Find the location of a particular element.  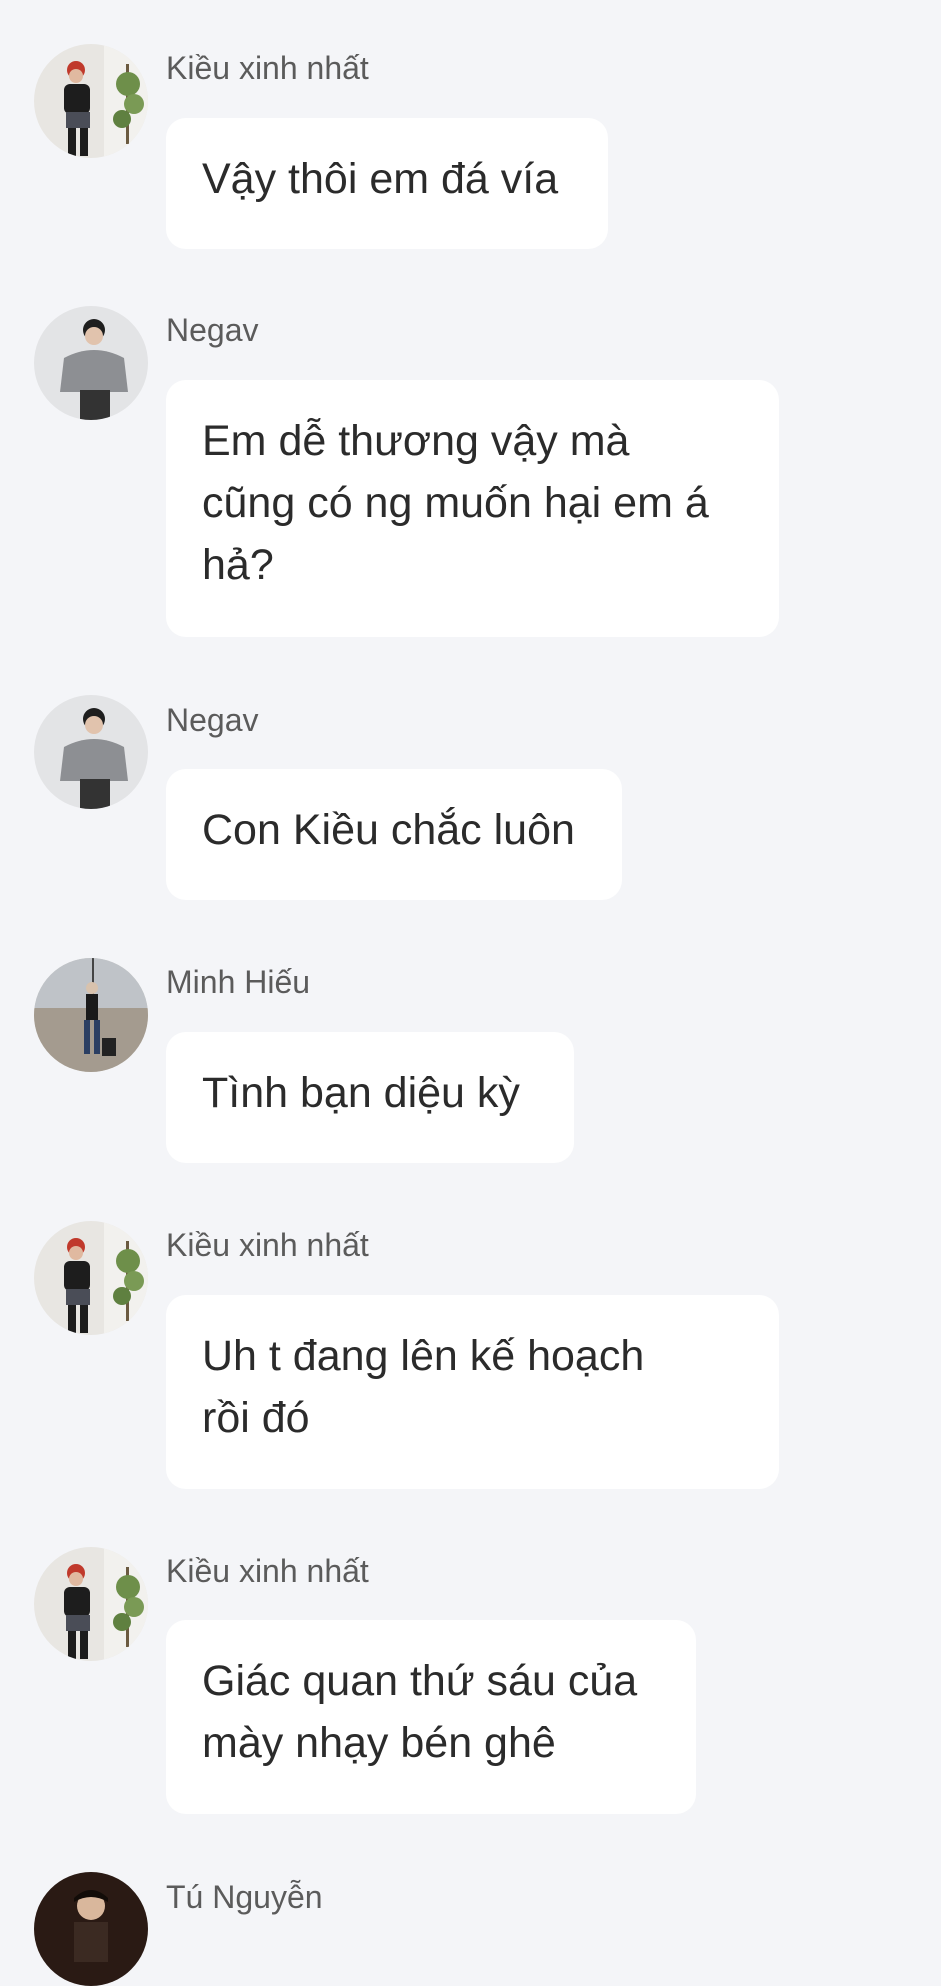

message-text: Em dễ thương vậy mà is located at coordinates (416, 441).